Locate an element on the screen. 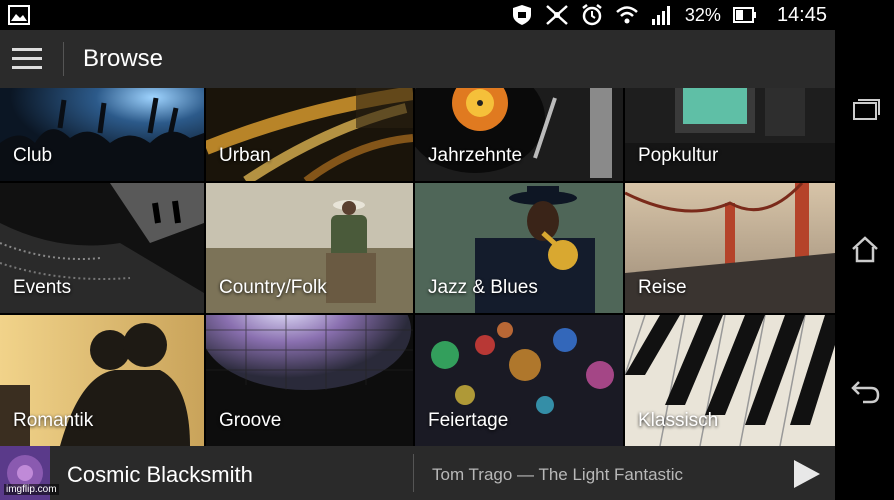 Image resolution: width=894 pixels, height=500 pixels. system-nav-bar is located at coordinates (864, 250).